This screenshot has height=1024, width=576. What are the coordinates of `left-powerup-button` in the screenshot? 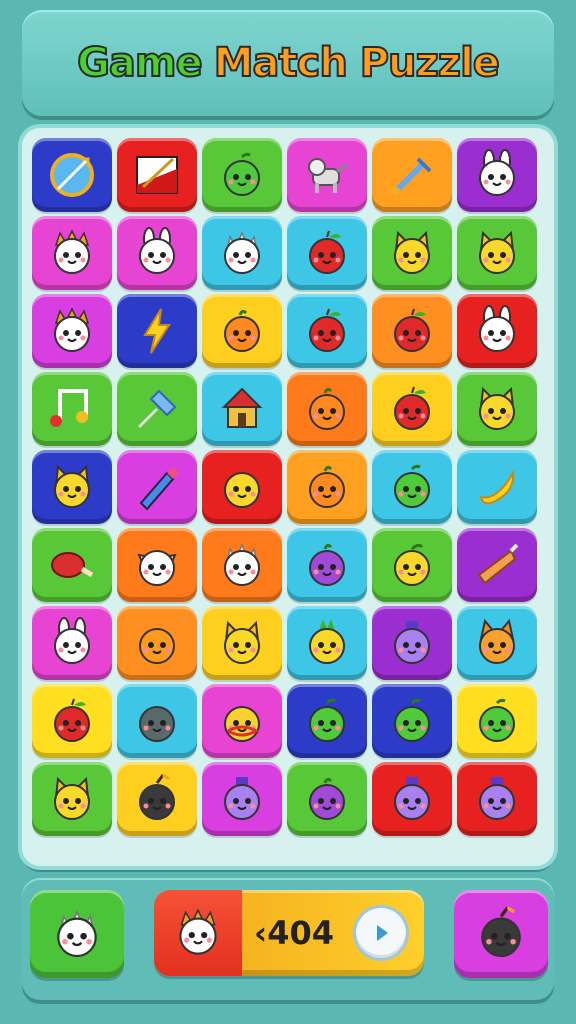 It's located at (77, 934).